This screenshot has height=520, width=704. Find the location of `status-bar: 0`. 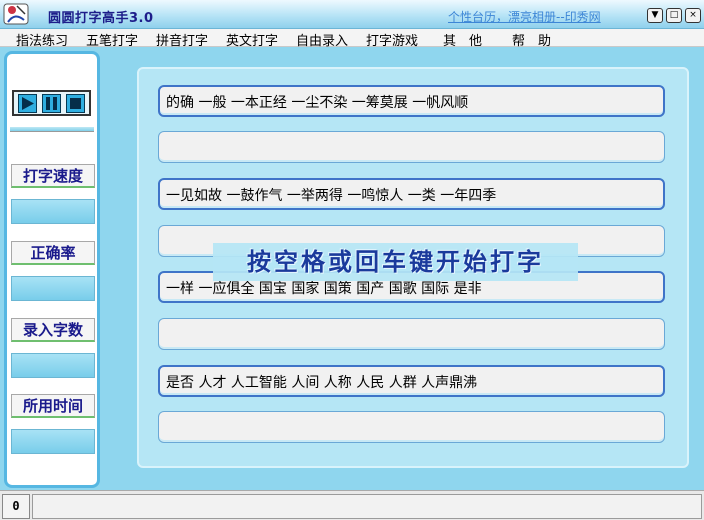

status-bar: 0 is located at coordinates (352, 505).